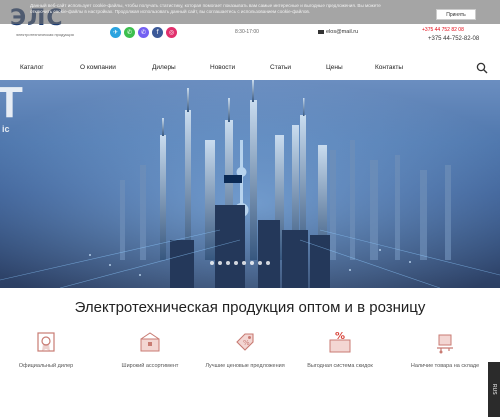  I want to click on box-icon, so click(150, 342).